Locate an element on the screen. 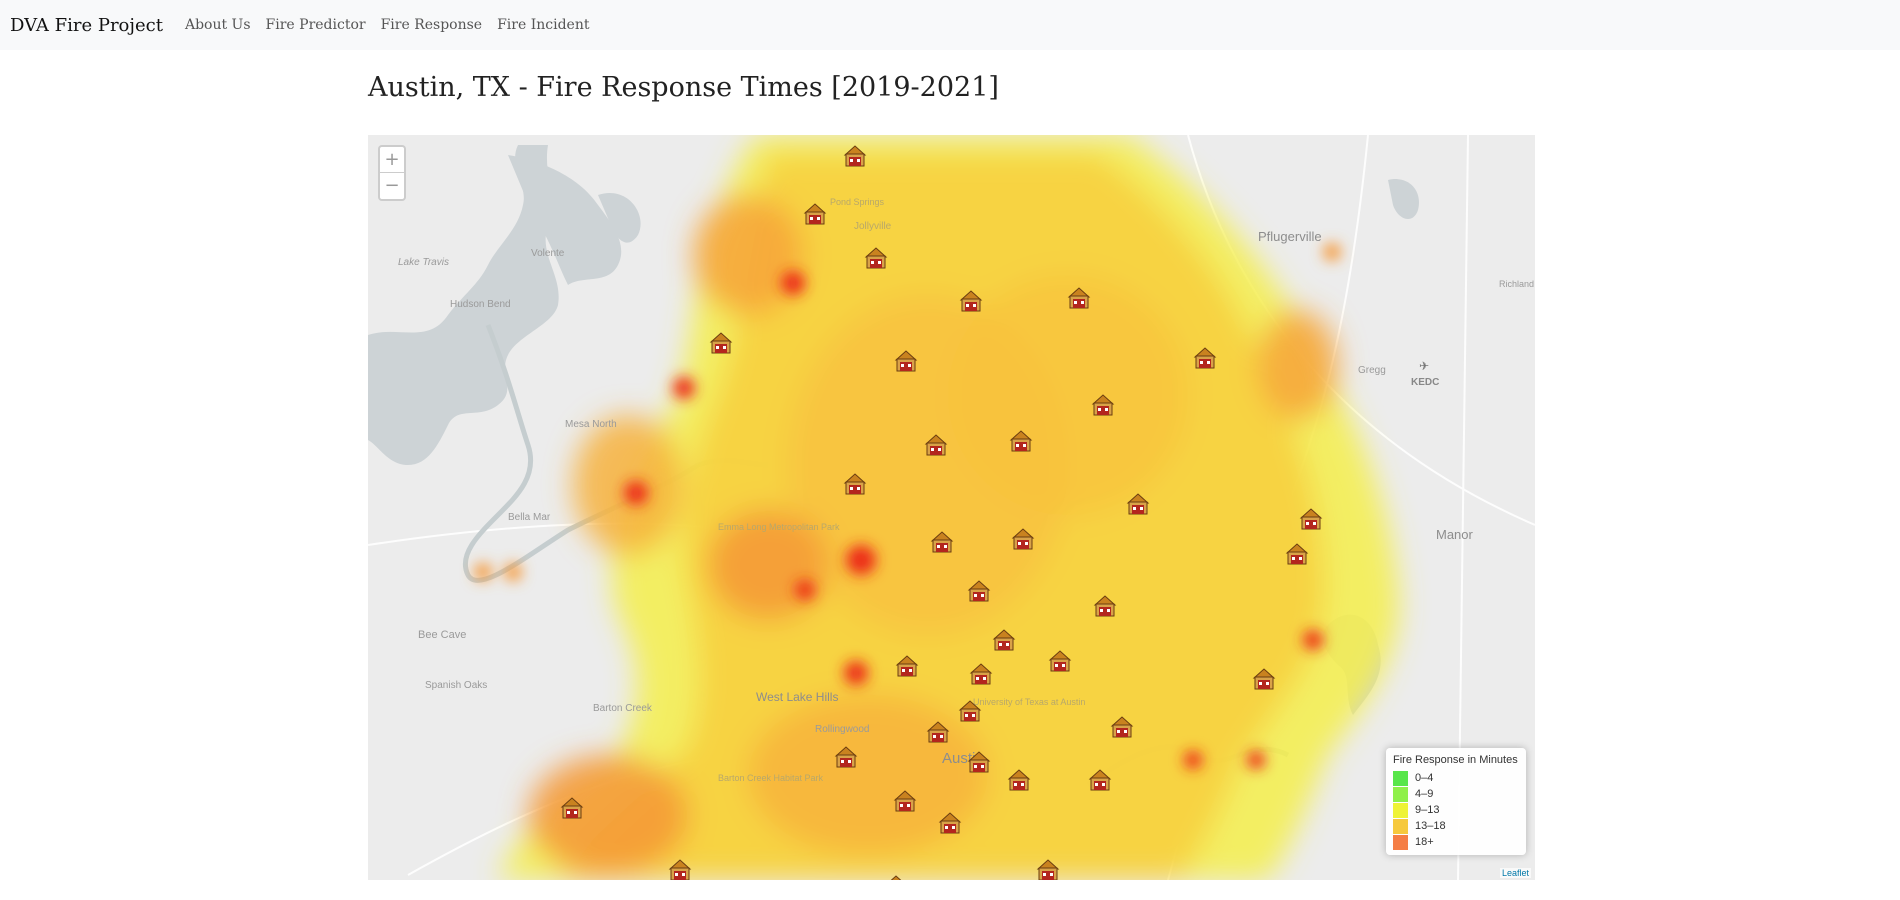 This screenshot has height=900, width=1900. label-emma-long-park: Emma Long Metropolitan Park is located at coordinates (779, 527).